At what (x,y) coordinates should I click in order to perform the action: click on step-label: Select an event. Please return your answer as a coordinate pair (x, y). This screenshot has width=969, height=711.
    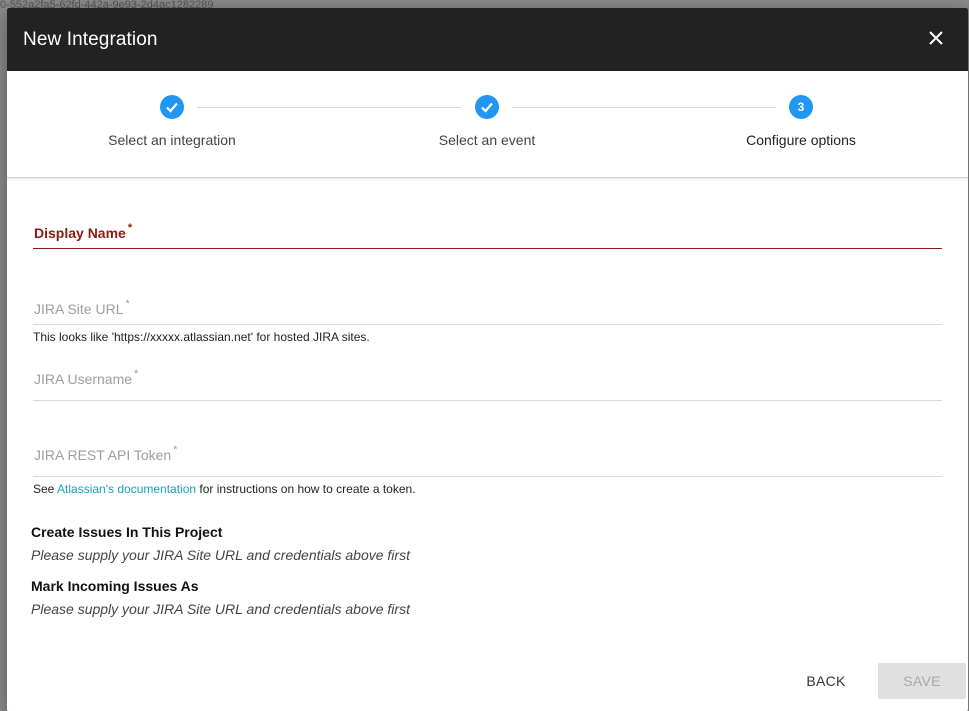
    Looking at the image, I should click on (487, 140).